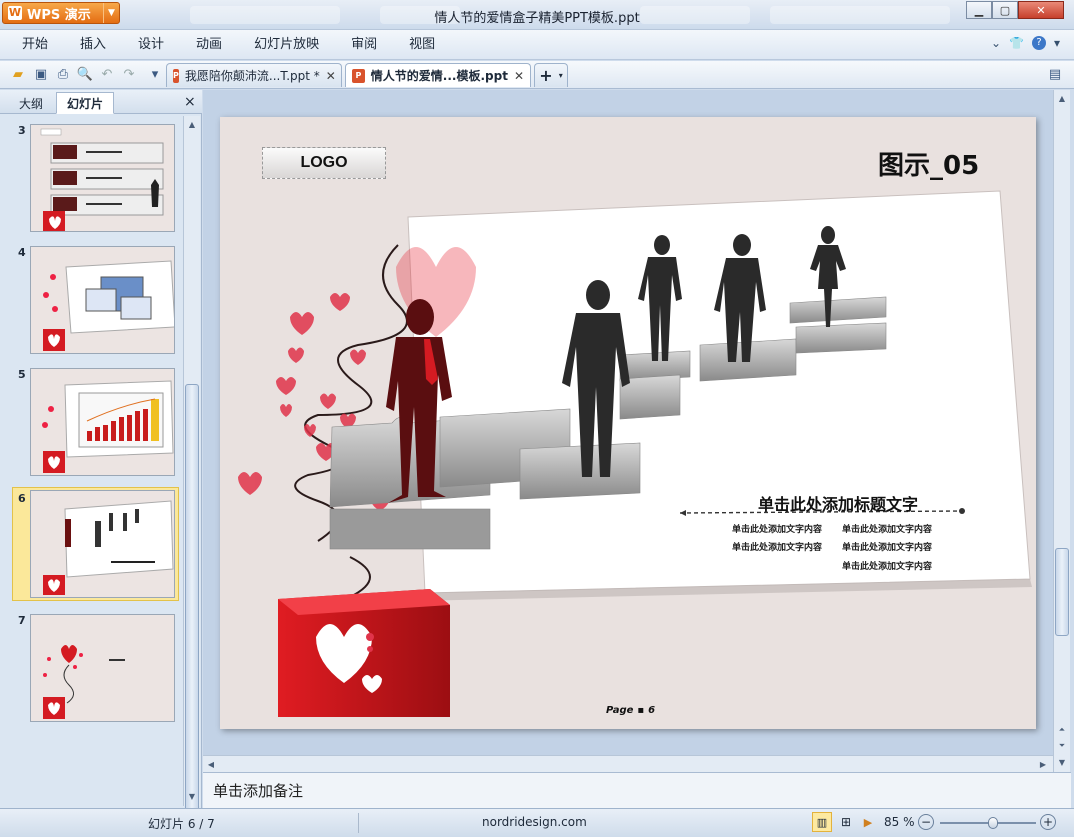 The image size is (1074, 837). Describe the element at coordinates (1061, 431) in the screenshot. I see `slide-scrollbar: ▲ ⏶ ⏷ ▼` at that location.